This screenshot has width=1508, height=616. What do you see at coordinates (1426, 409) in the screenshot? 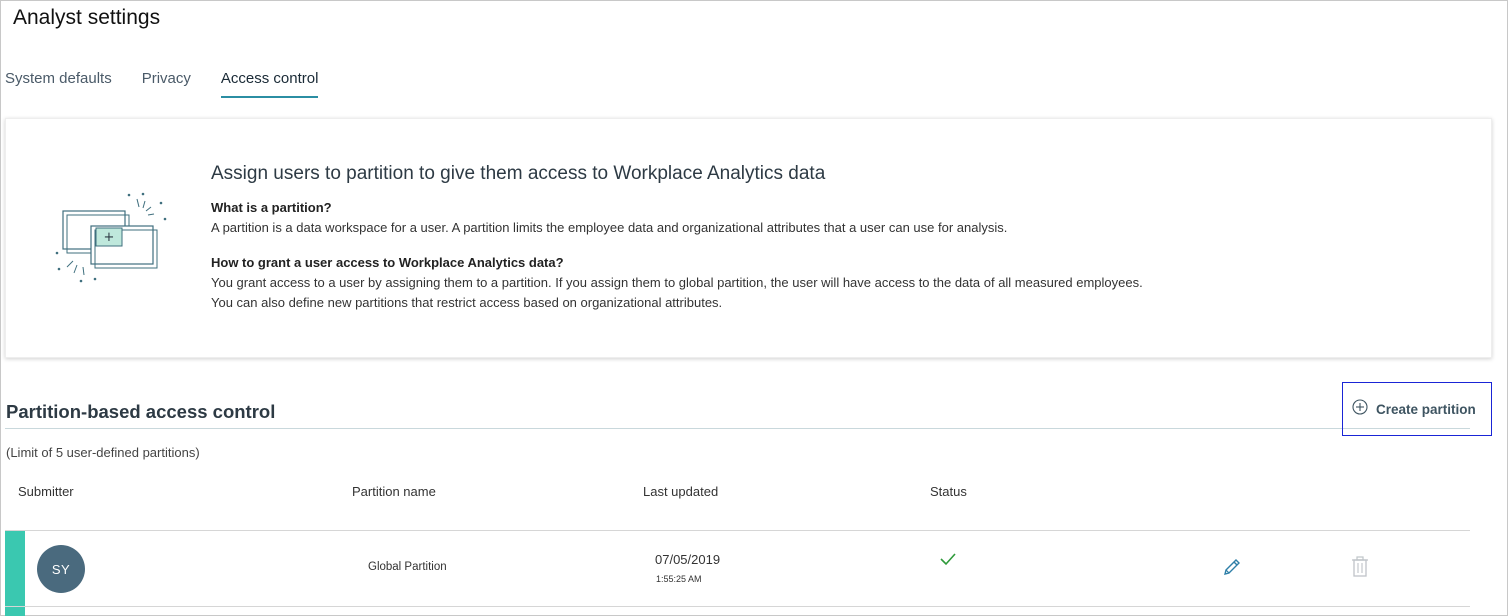
I see `create-partition-label: Create partition` at bounding box center [1426, 409].